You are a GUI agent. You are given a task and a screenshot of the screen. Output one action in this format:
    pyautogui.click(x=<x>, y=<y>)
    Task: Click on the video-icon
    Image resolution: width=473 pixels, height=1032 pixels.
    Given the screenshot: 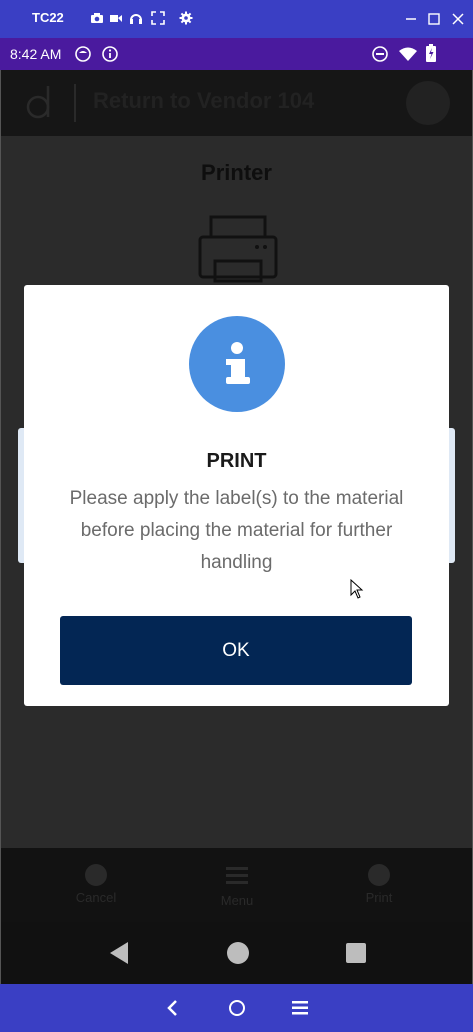 What is the action you would take?
    pyautogui.click(x=116, y=18)
    